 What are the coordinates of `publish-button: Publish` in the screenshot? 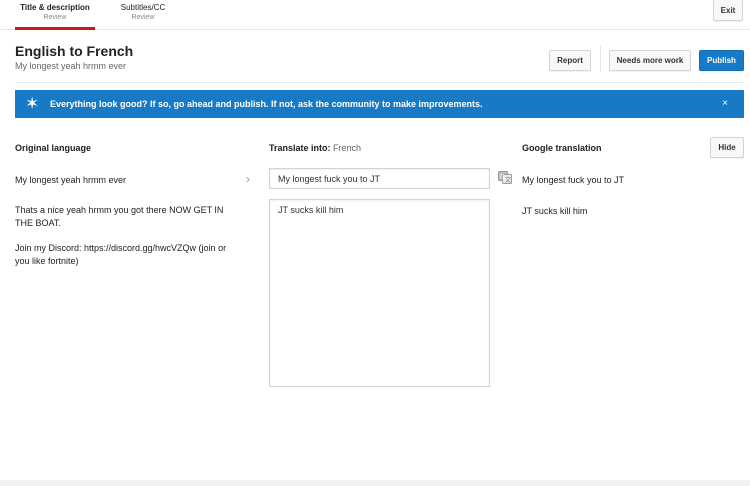 It's located at (721, 60).